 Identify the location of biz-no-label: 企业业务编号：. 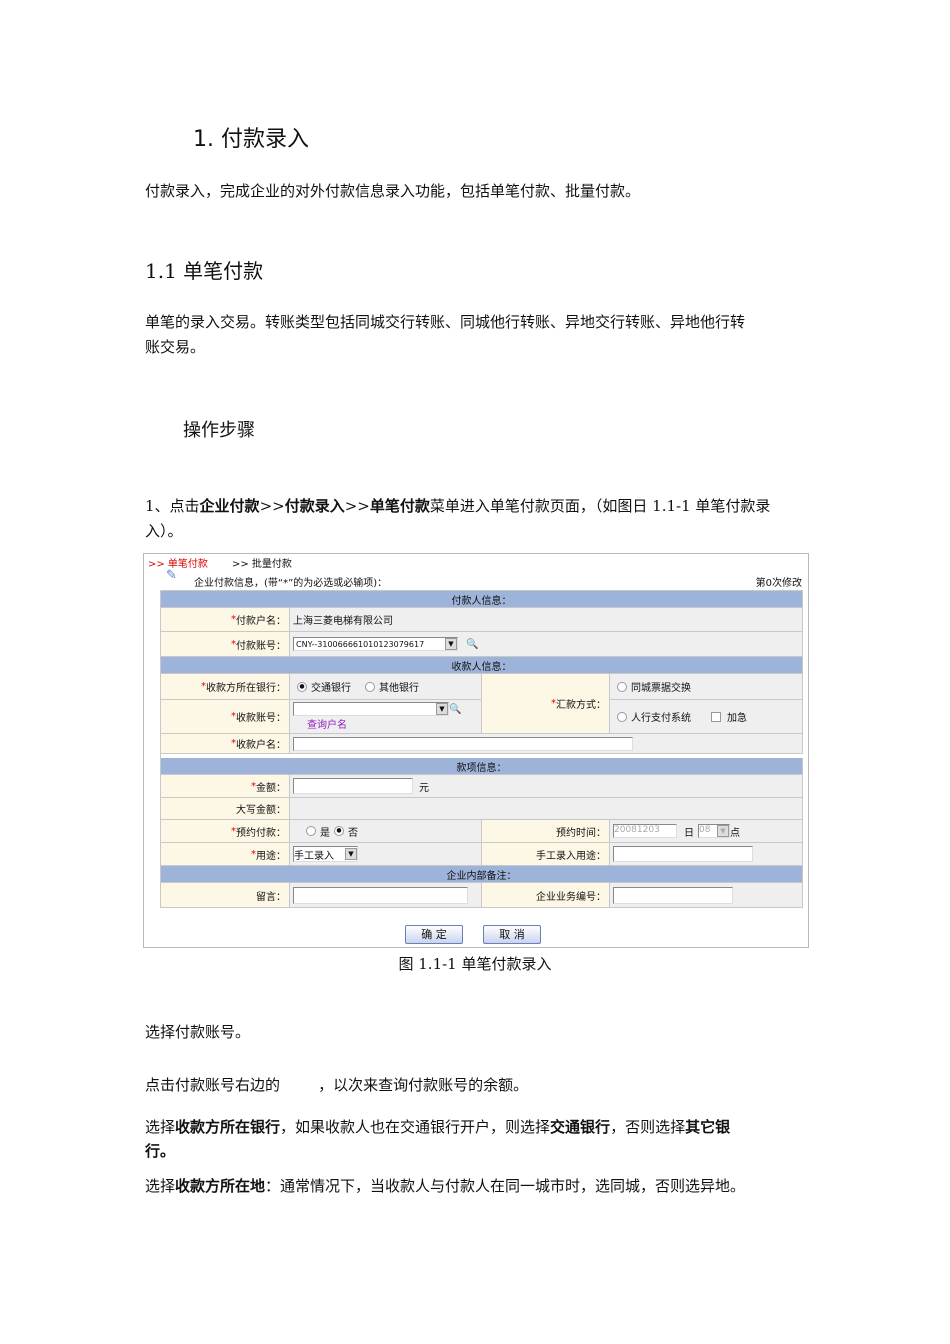
(546, 895).